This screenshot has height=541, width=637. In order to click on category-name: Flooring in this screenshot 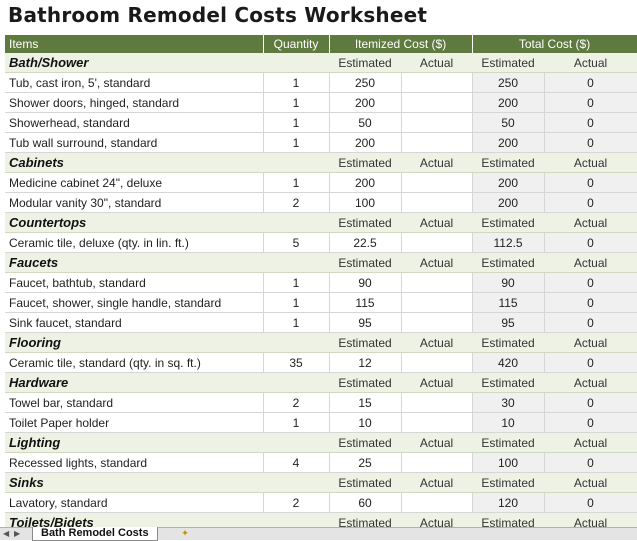, I will do `click(167, 342)`.